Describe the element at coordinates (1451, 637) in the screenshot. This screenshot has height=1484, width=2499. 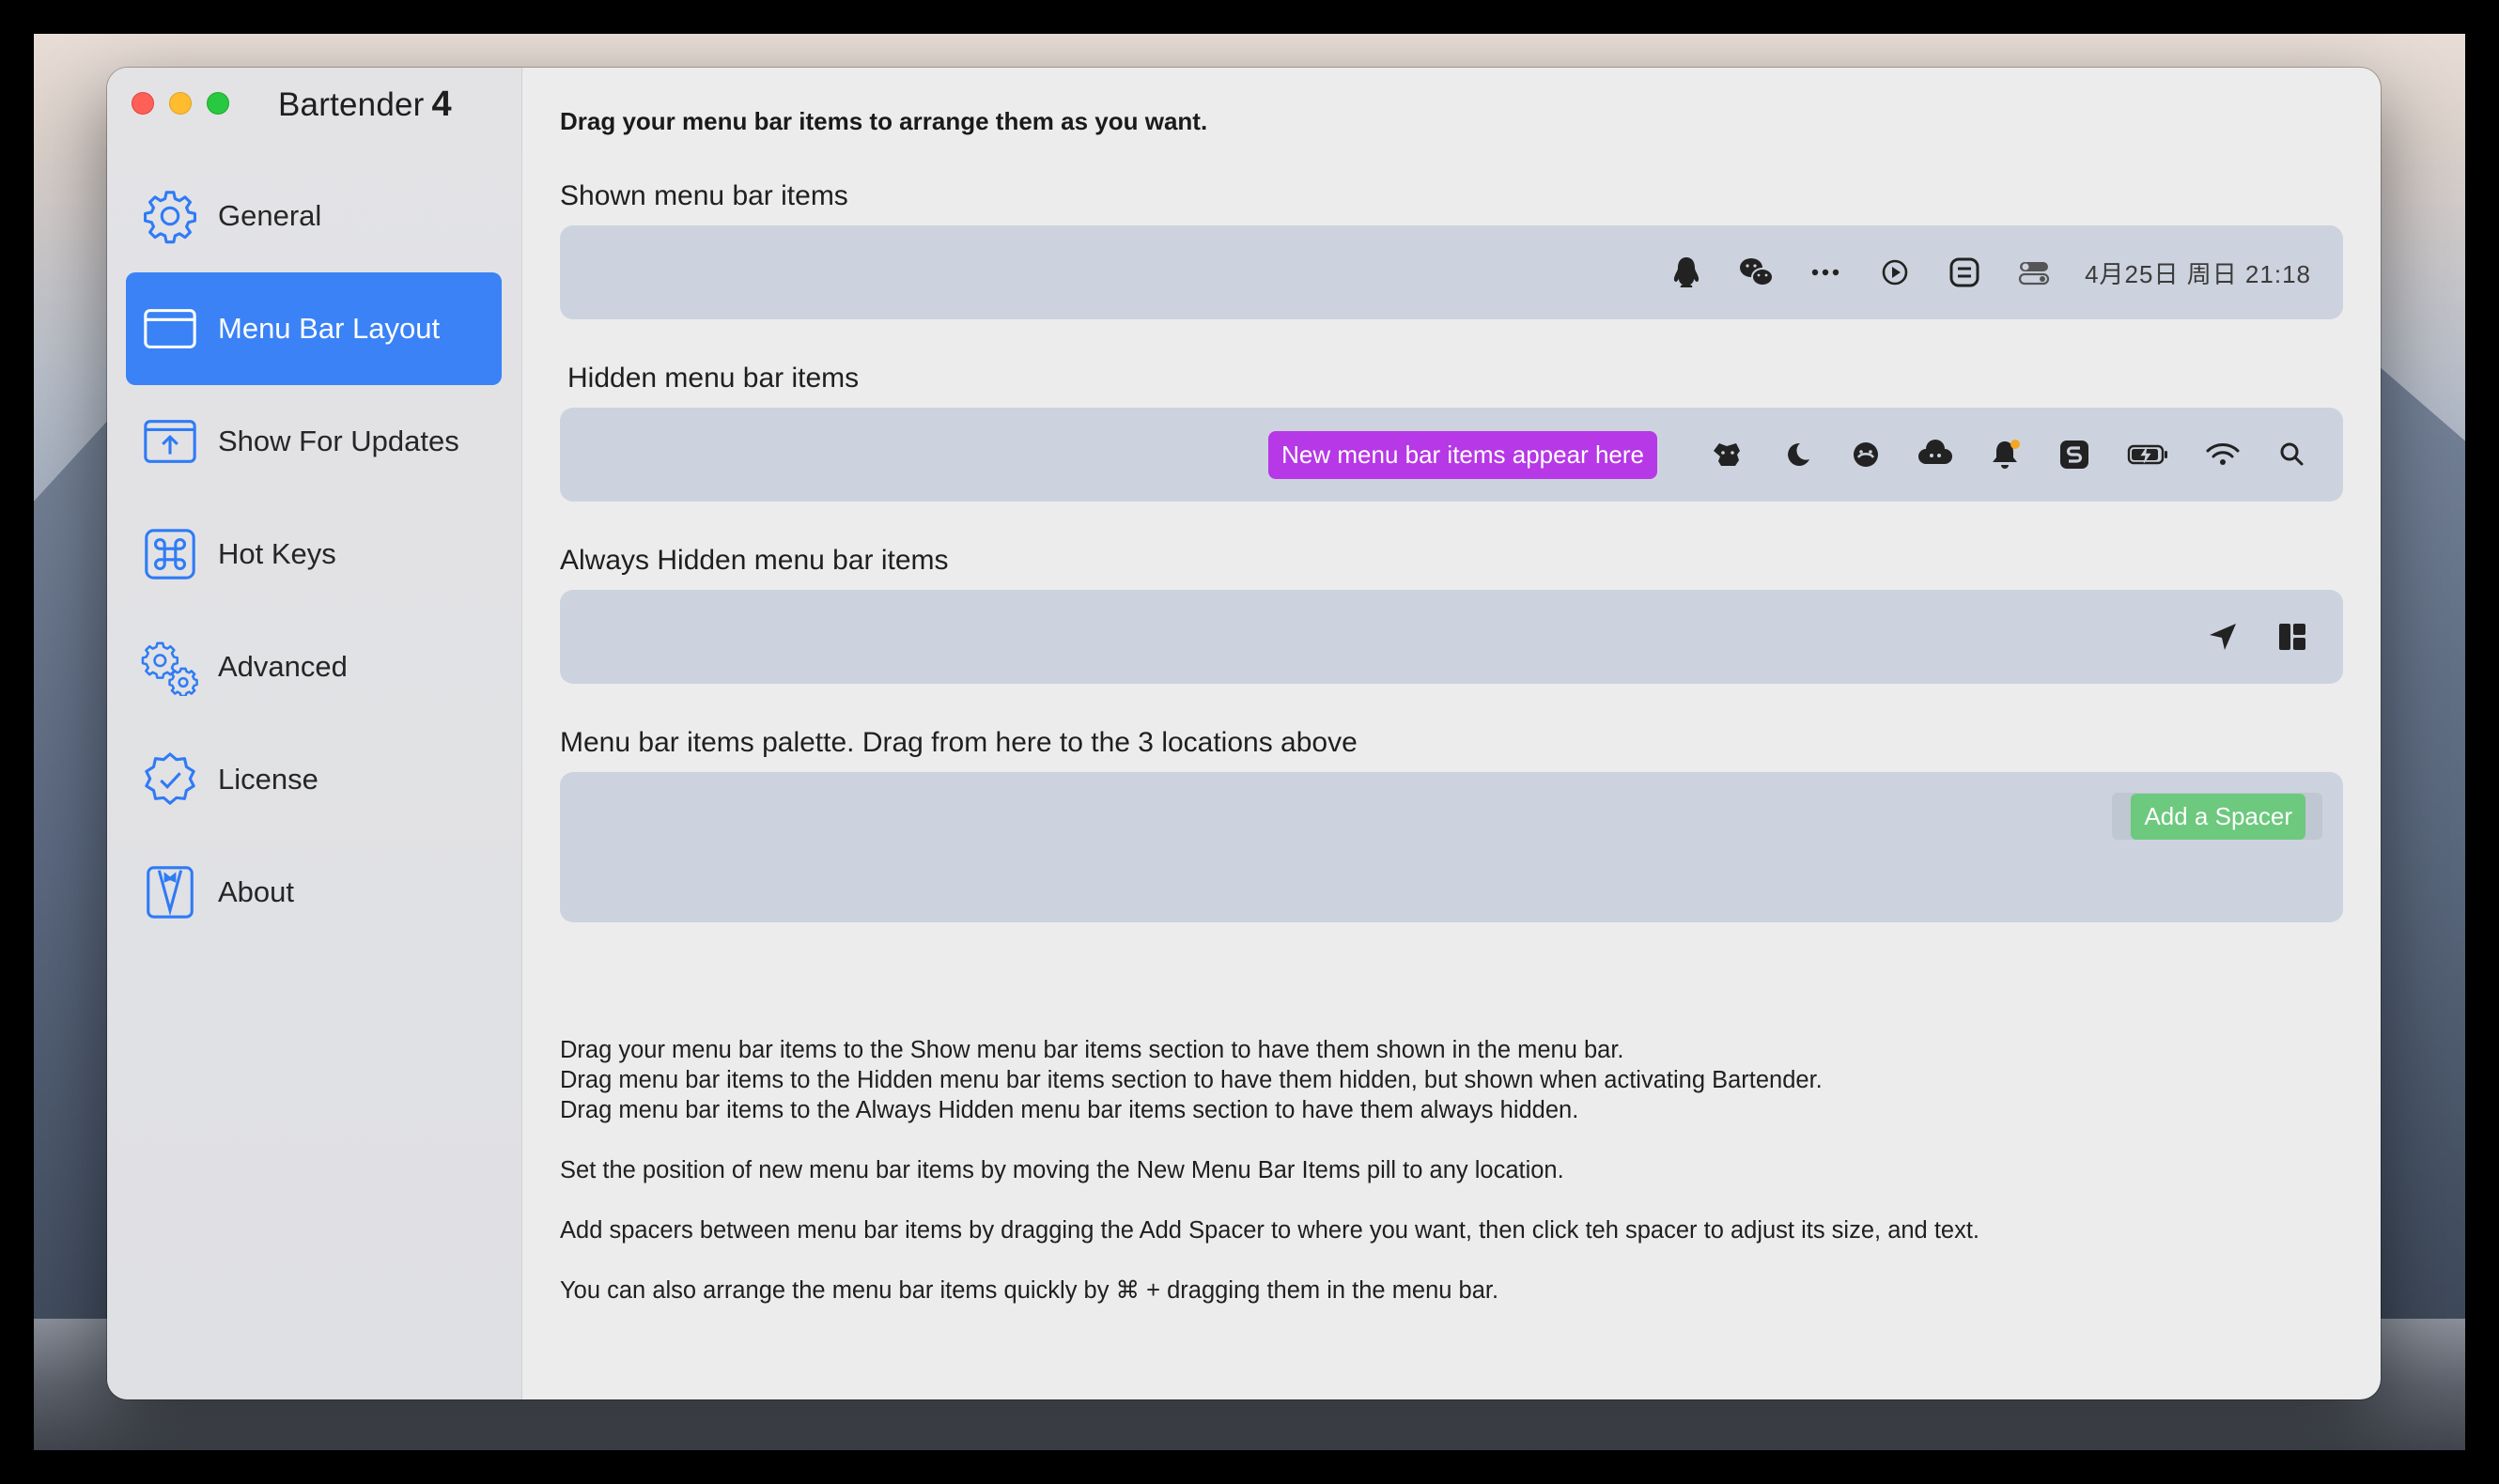
I see `always-hidden-items-tray` at that location.